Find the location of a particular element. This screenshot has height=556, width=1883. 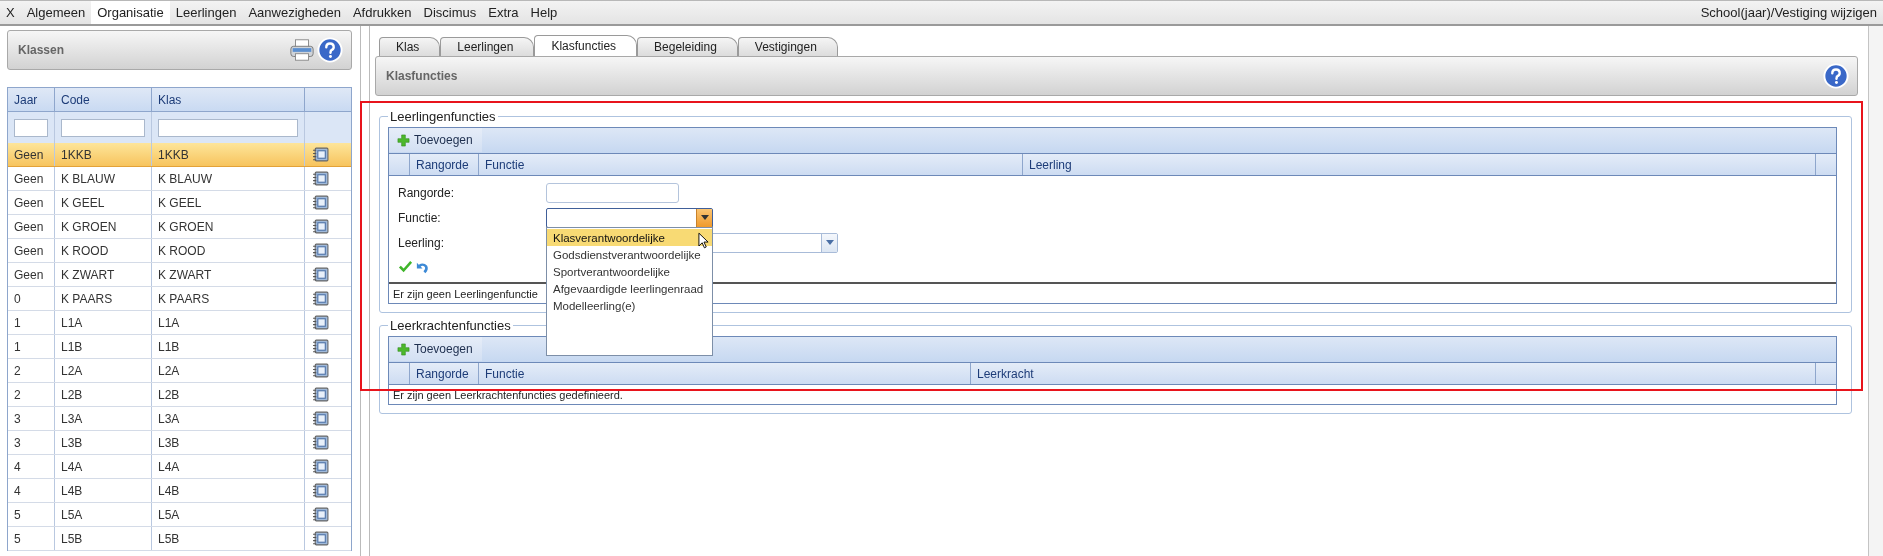

panel-title: Klasfuncties is located at coordinates (422, 76).